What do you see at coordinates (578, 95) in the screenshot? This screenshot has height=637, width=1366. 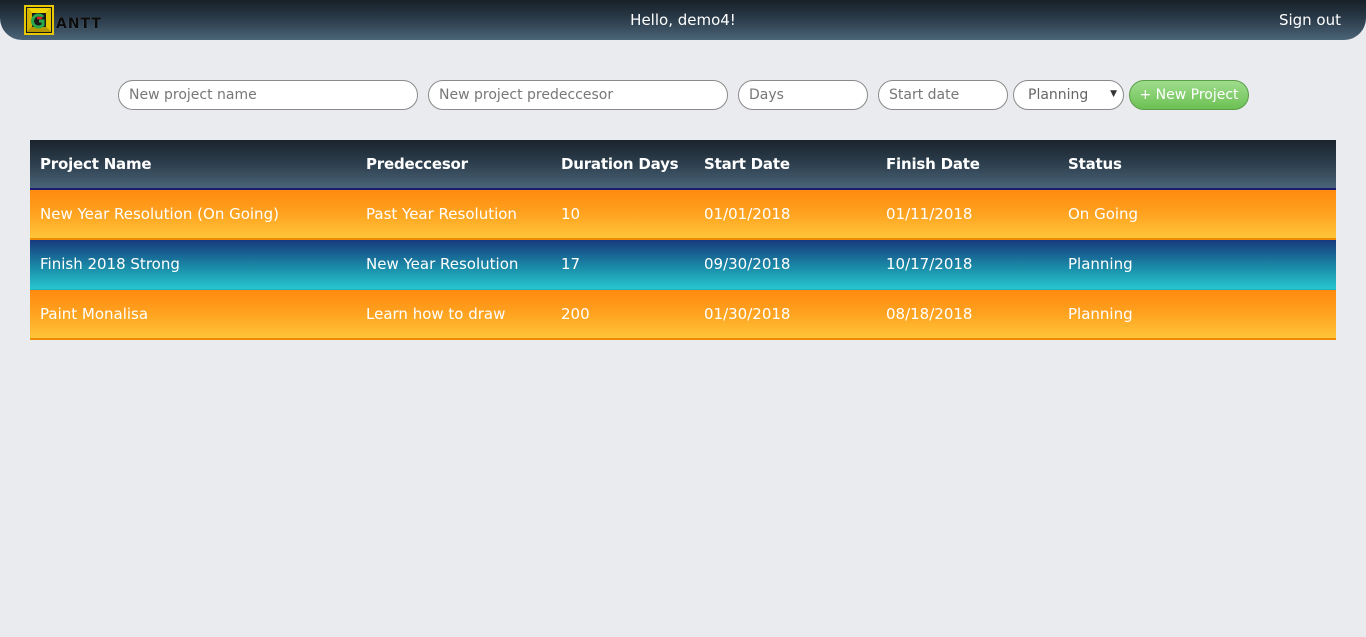 I see `project-predecessor-input` at bounding box center [578, 95].